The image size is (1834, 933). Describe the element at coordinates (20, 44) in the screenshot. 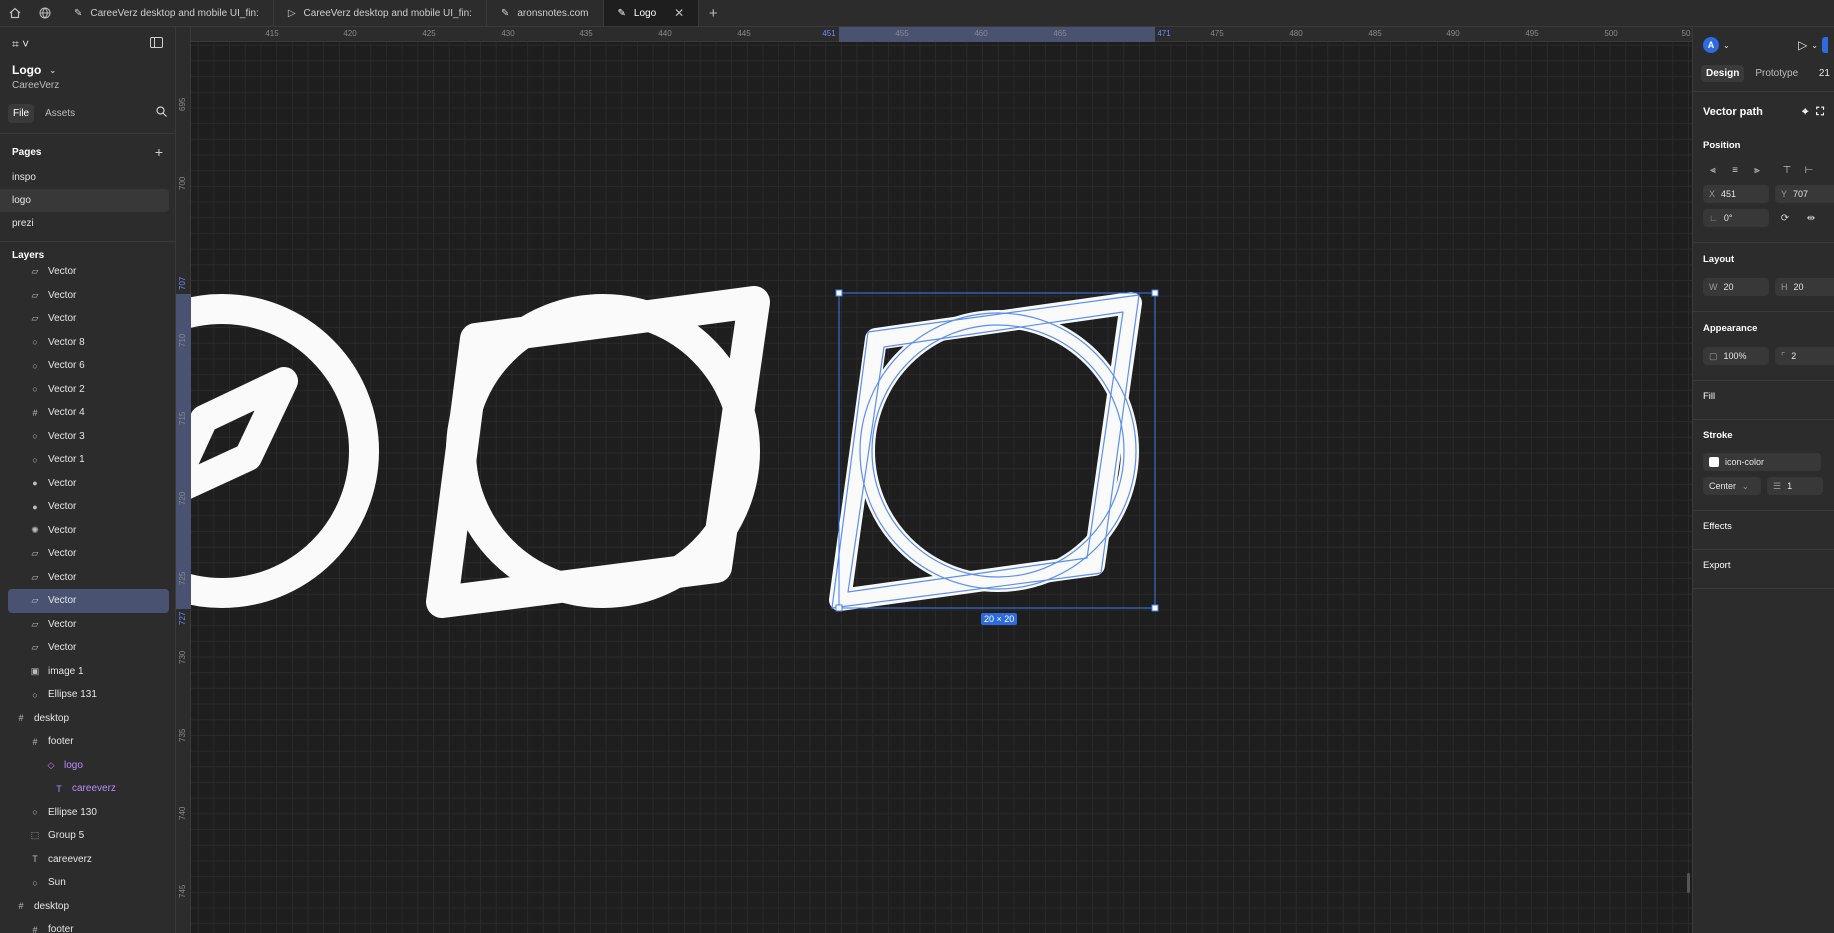

I see `figma-menu-icon: ⌗ ˅` at that location.